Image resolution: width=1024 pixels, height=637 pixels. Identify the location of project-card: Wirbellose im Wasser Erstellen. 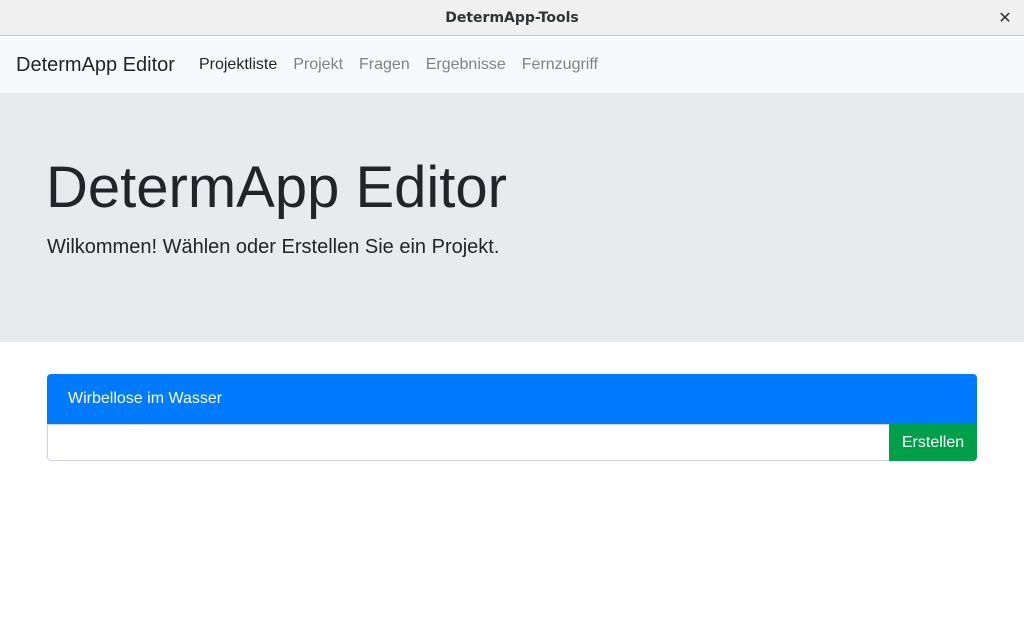
(512, 417).